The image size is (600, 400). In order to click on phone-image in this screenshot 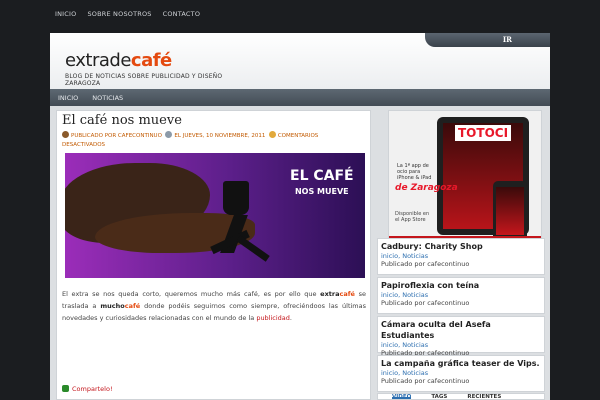, I will do `click(510, 212)`.